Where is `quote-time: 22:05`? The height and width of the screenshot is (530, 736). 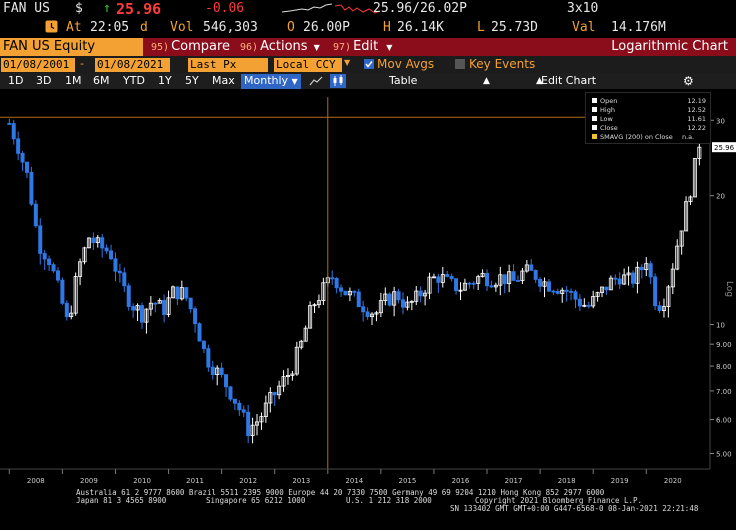
quote-time: 22:05 is located at coordinates (110, 27).